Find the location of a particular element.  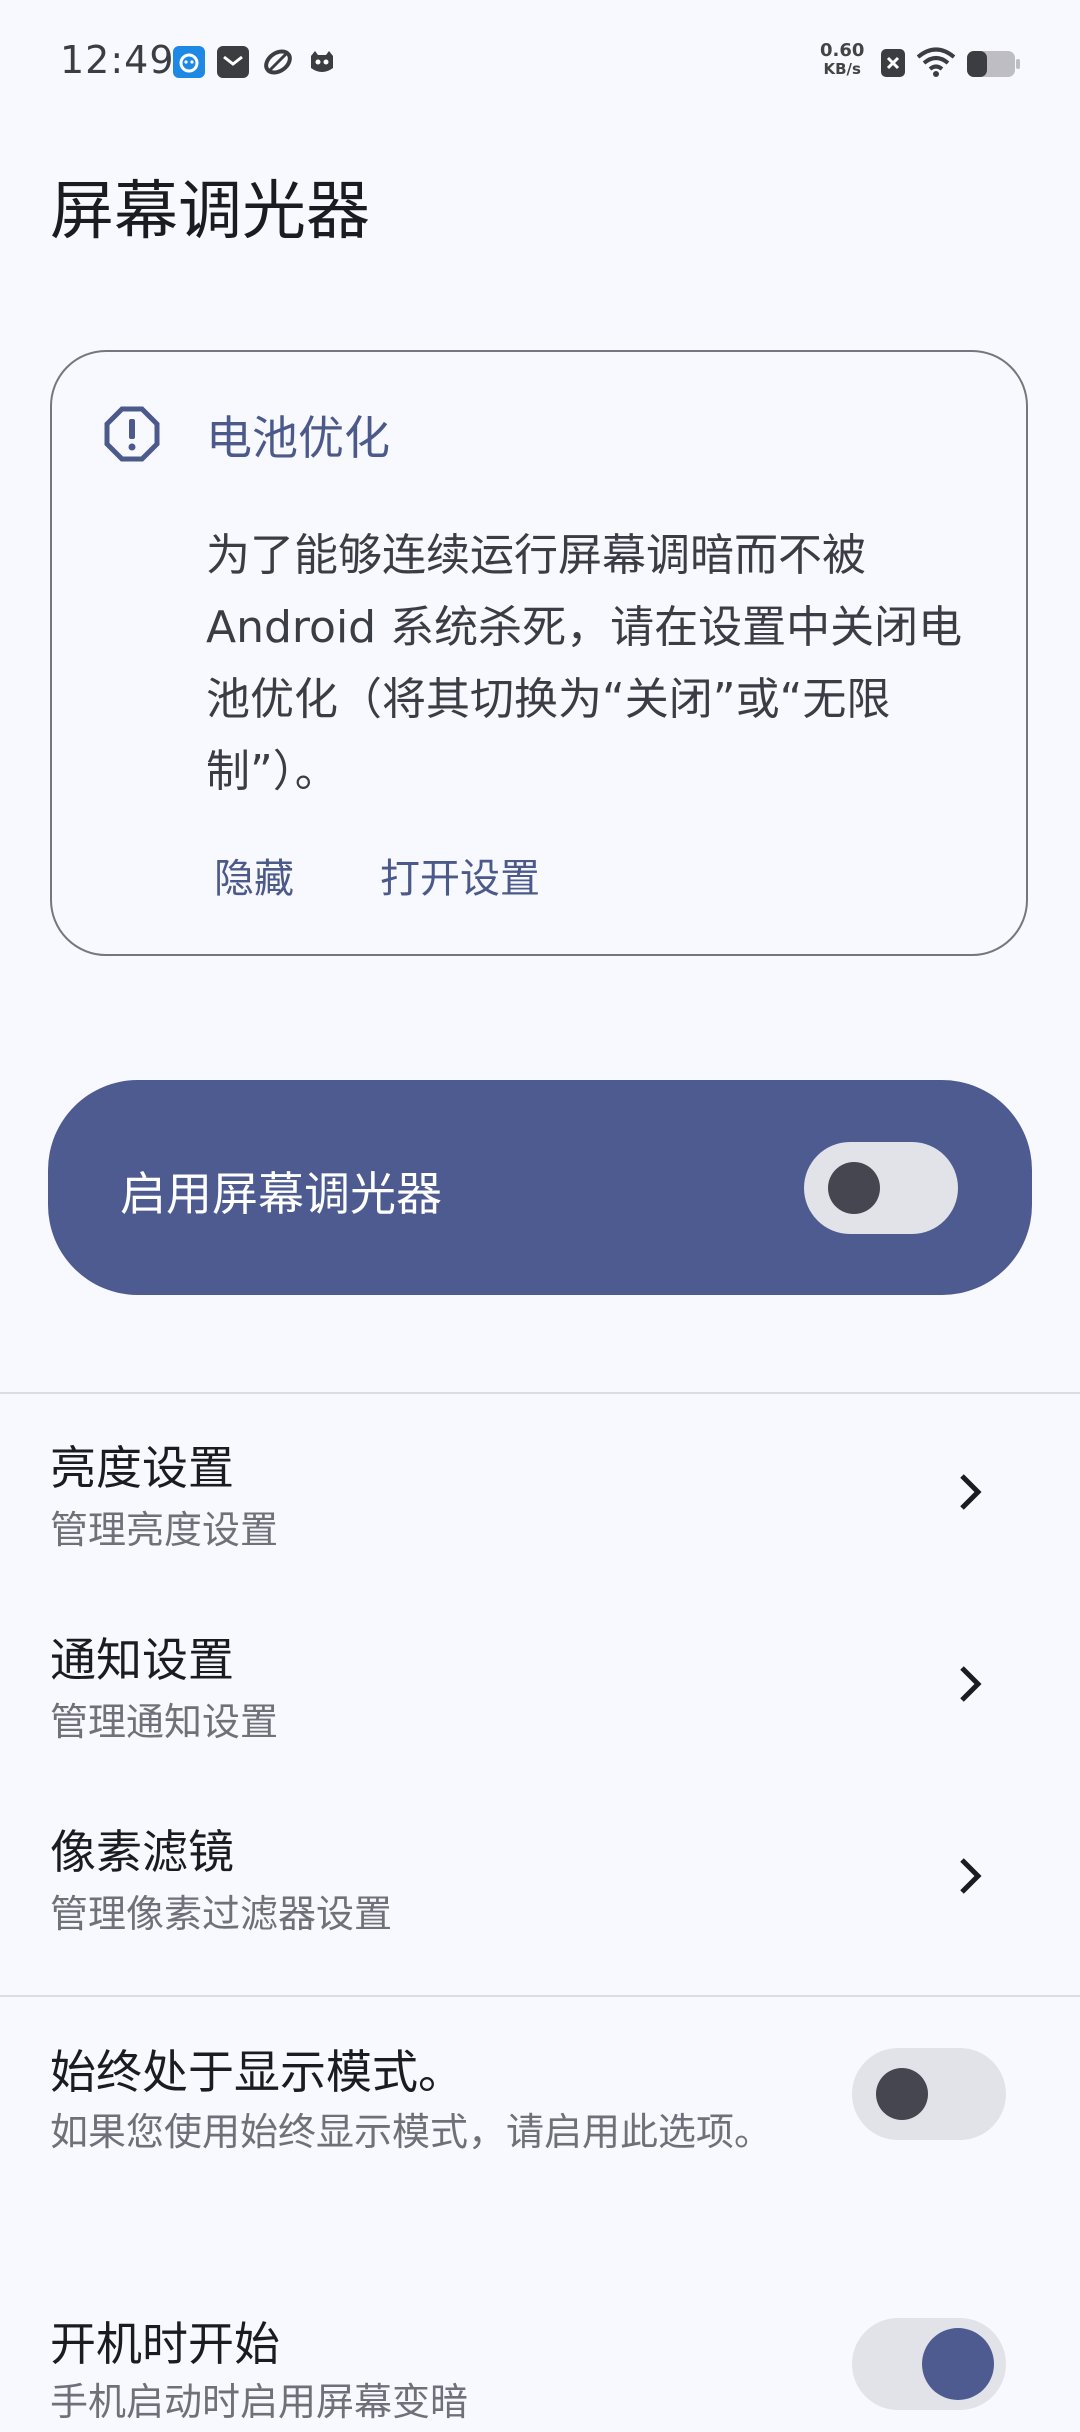

enable-dimmer-toggle is located at coordinates (881, 1188).